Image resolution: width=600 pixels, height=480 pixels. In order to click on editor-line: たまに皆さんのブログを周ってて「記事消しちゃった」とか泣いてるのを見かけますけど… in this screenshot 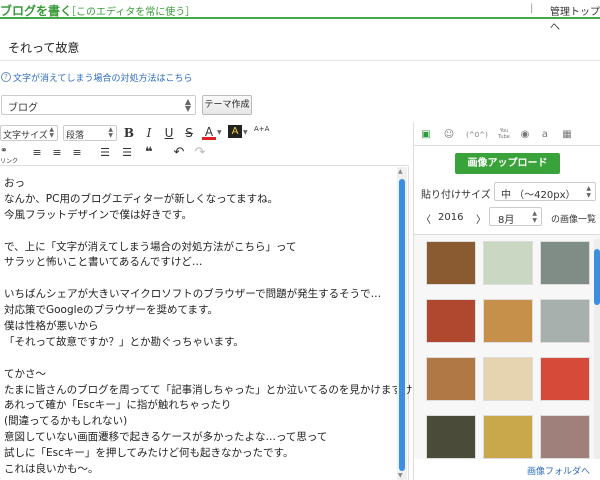, I will do `click(218, 390)`.